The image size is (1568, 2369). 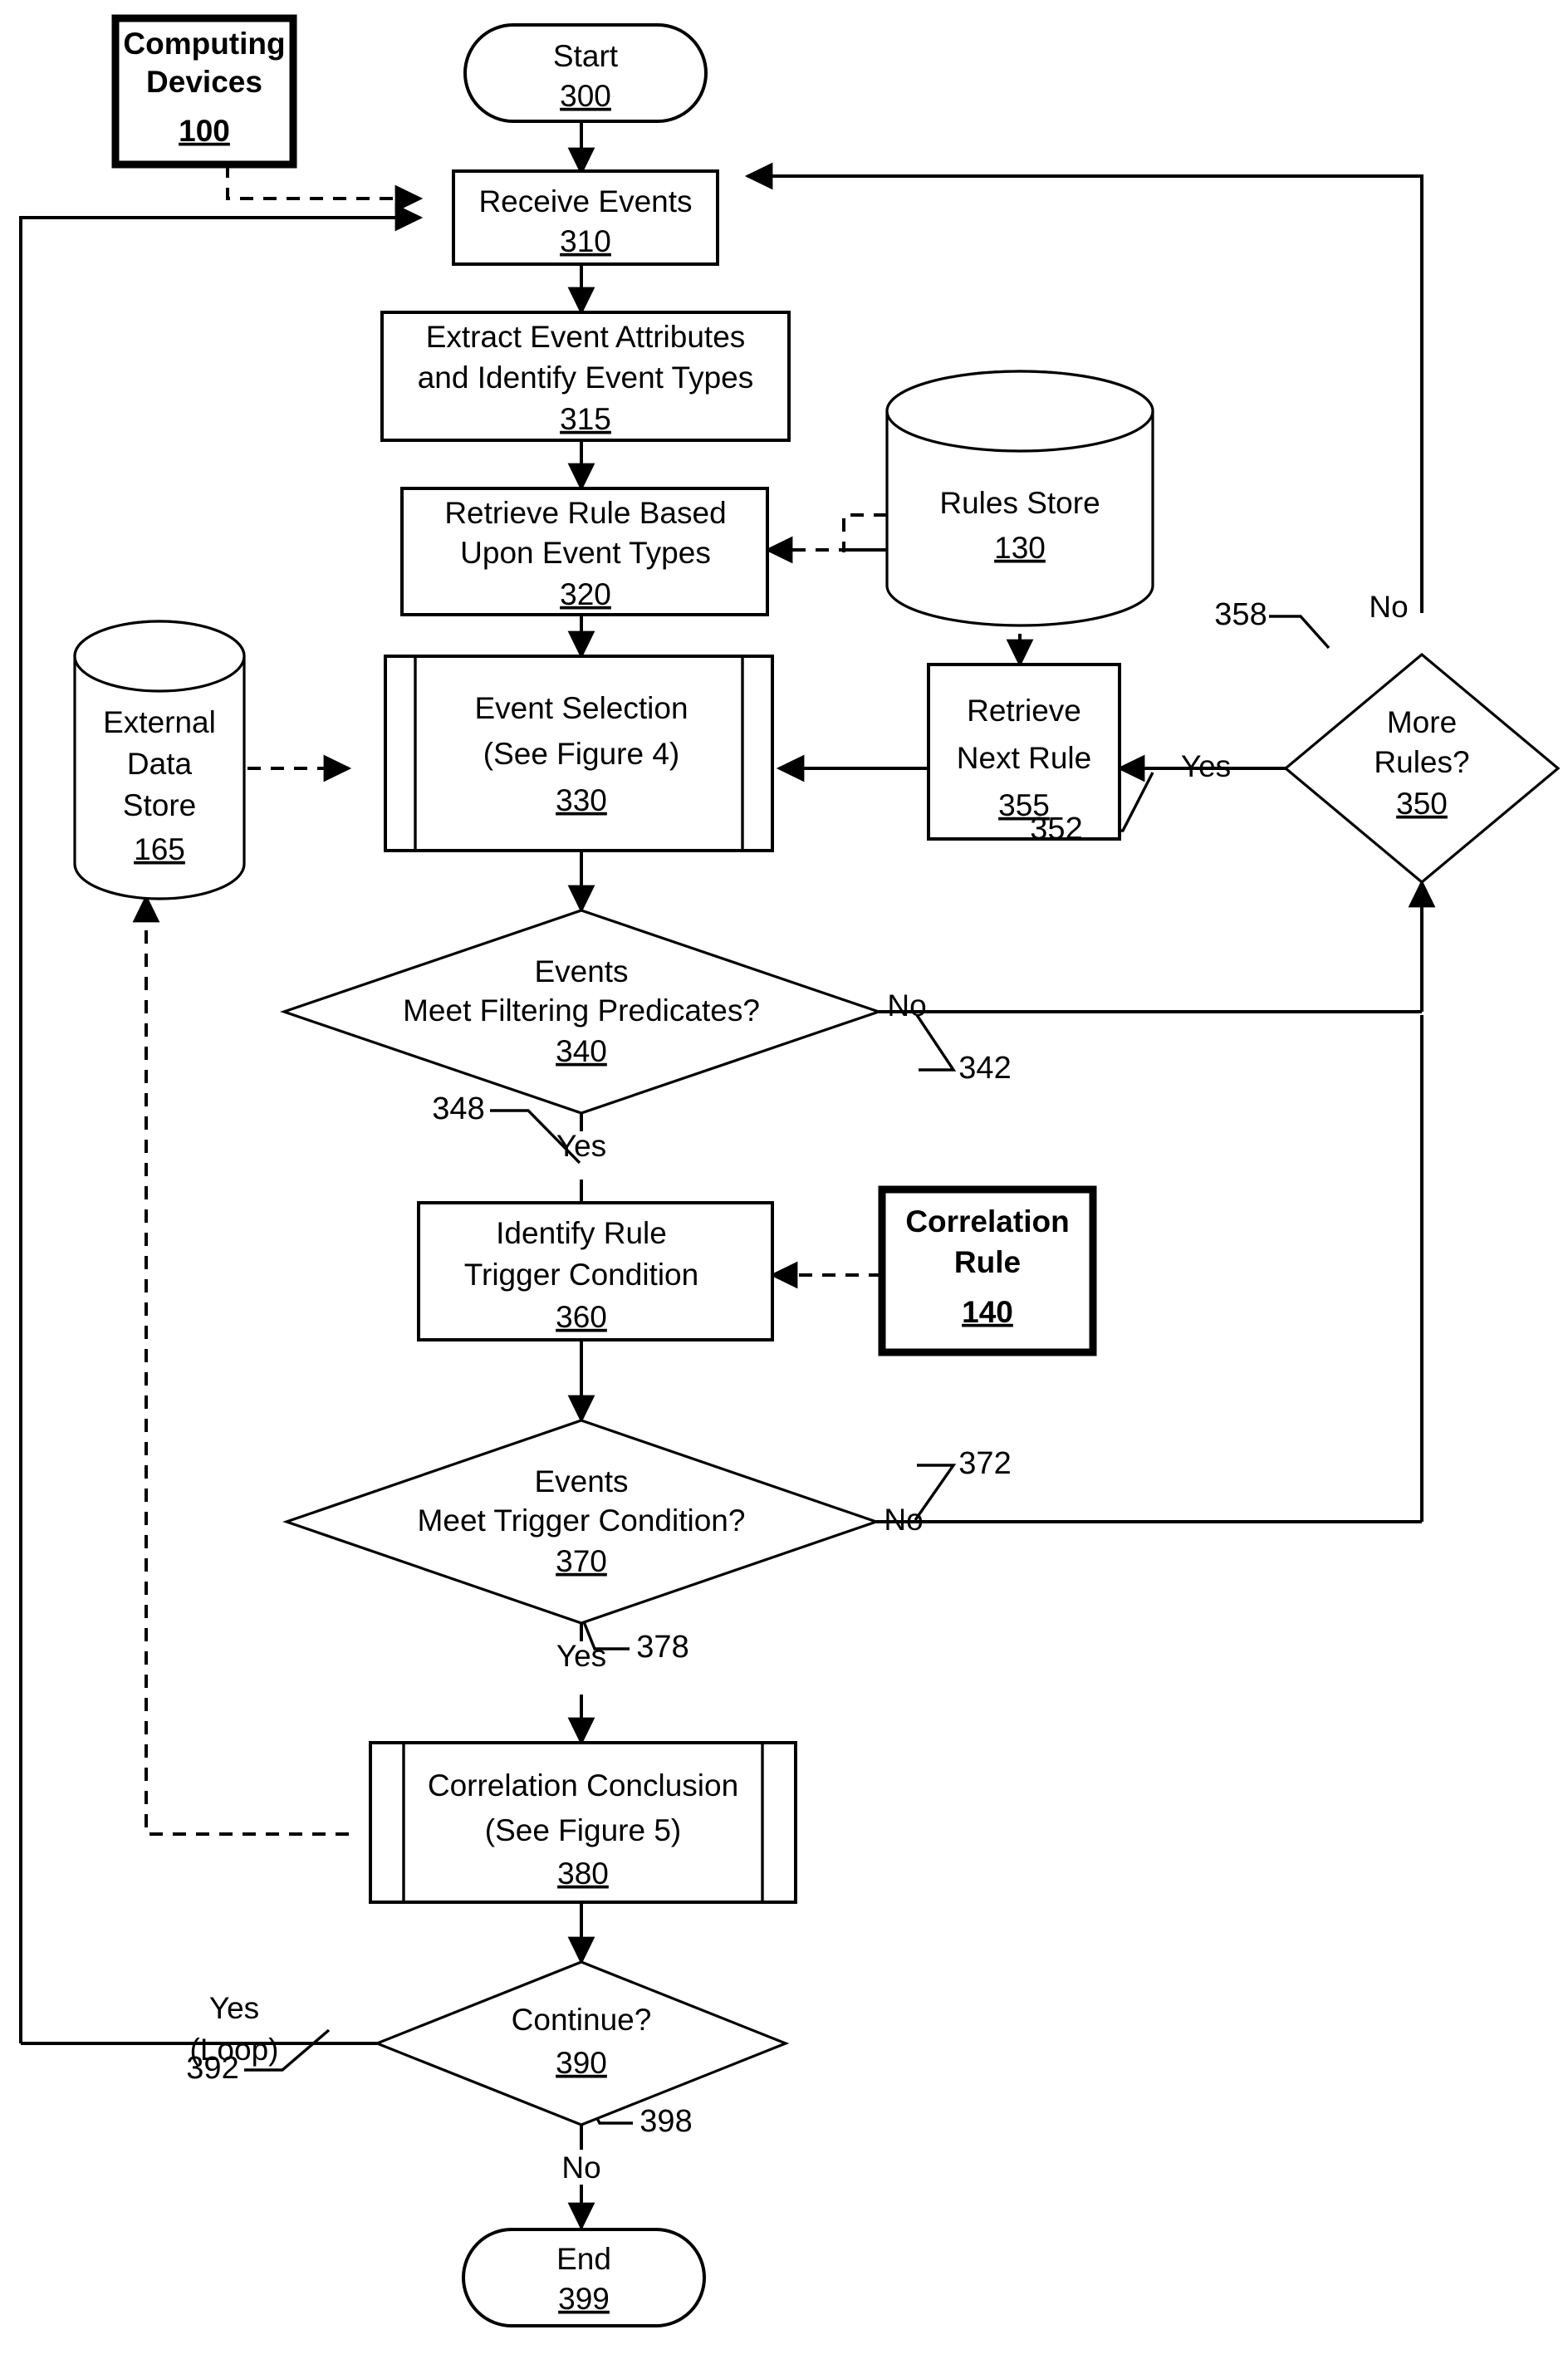 I want to click on continue-label: Continue?, so click(x=582, y=2020).